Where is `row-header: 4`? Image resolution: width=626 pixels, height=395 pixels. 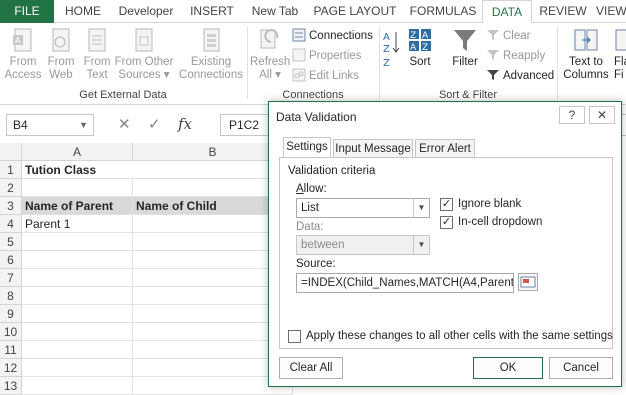
row-header: 4 is located at coordinates (11, 224).